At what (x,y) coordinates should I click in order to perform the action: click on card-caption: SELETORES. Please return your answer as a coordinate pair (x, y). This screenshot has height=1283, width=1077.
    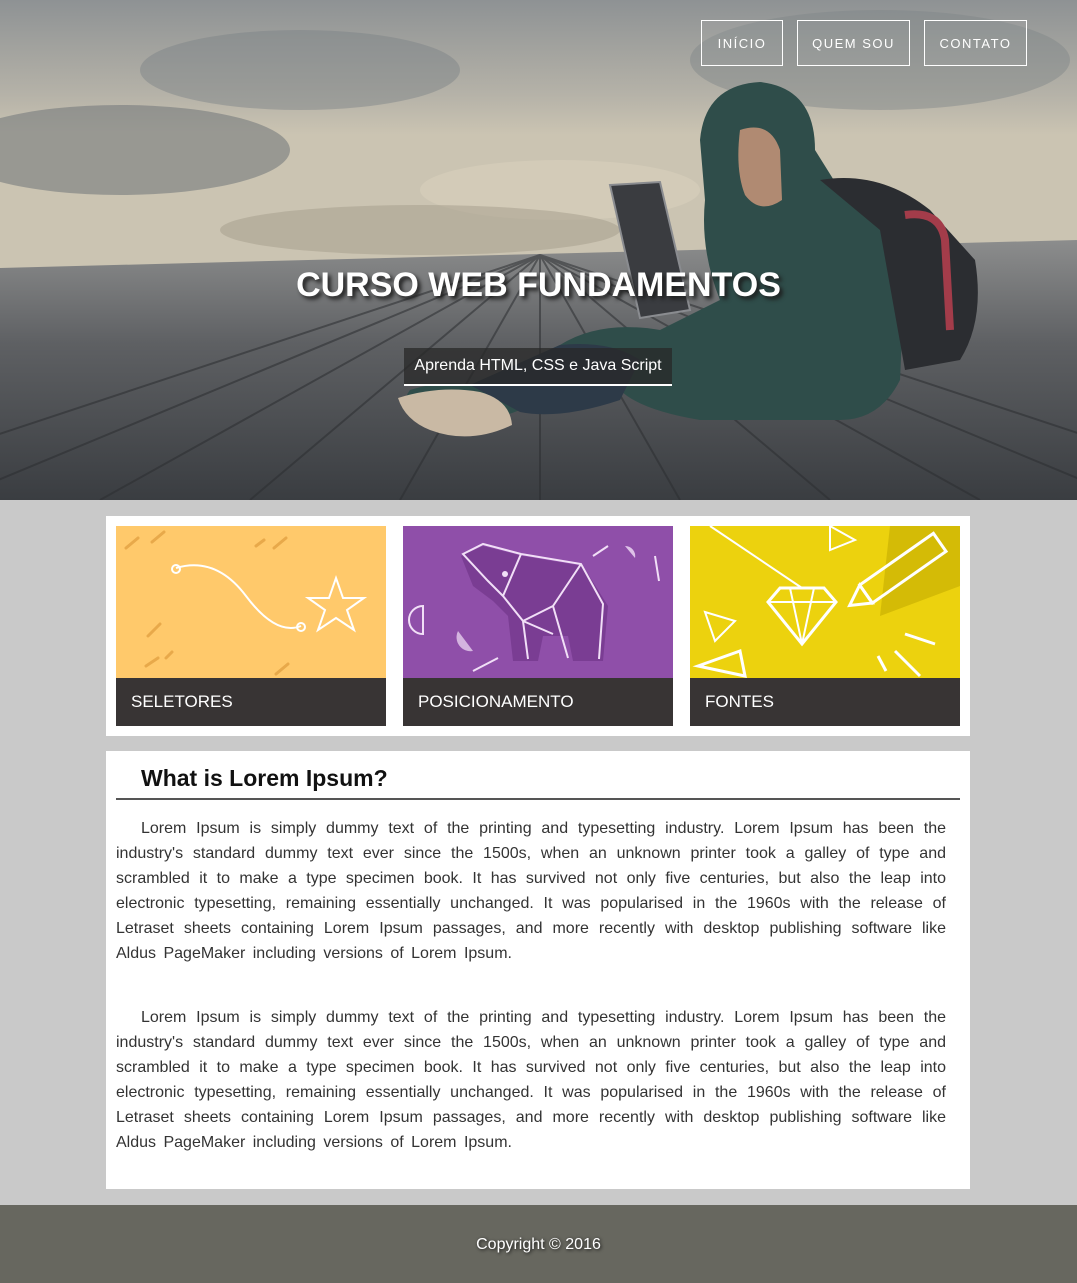
    Looking at the image, I should click on (251, 702).